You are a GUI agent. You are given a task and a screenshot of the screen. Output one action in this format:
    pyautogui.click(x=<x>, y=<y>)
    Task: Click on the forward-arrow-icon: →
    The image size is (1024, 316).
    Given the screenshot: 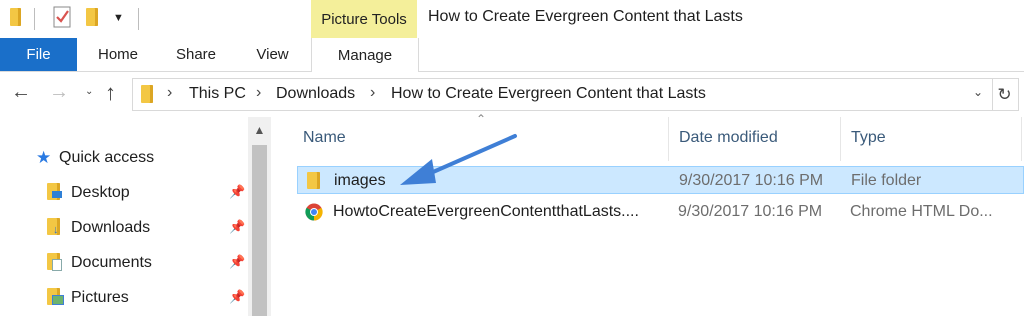 What is the action you would take?
    pyautogui.click(x=59, y=92)
    